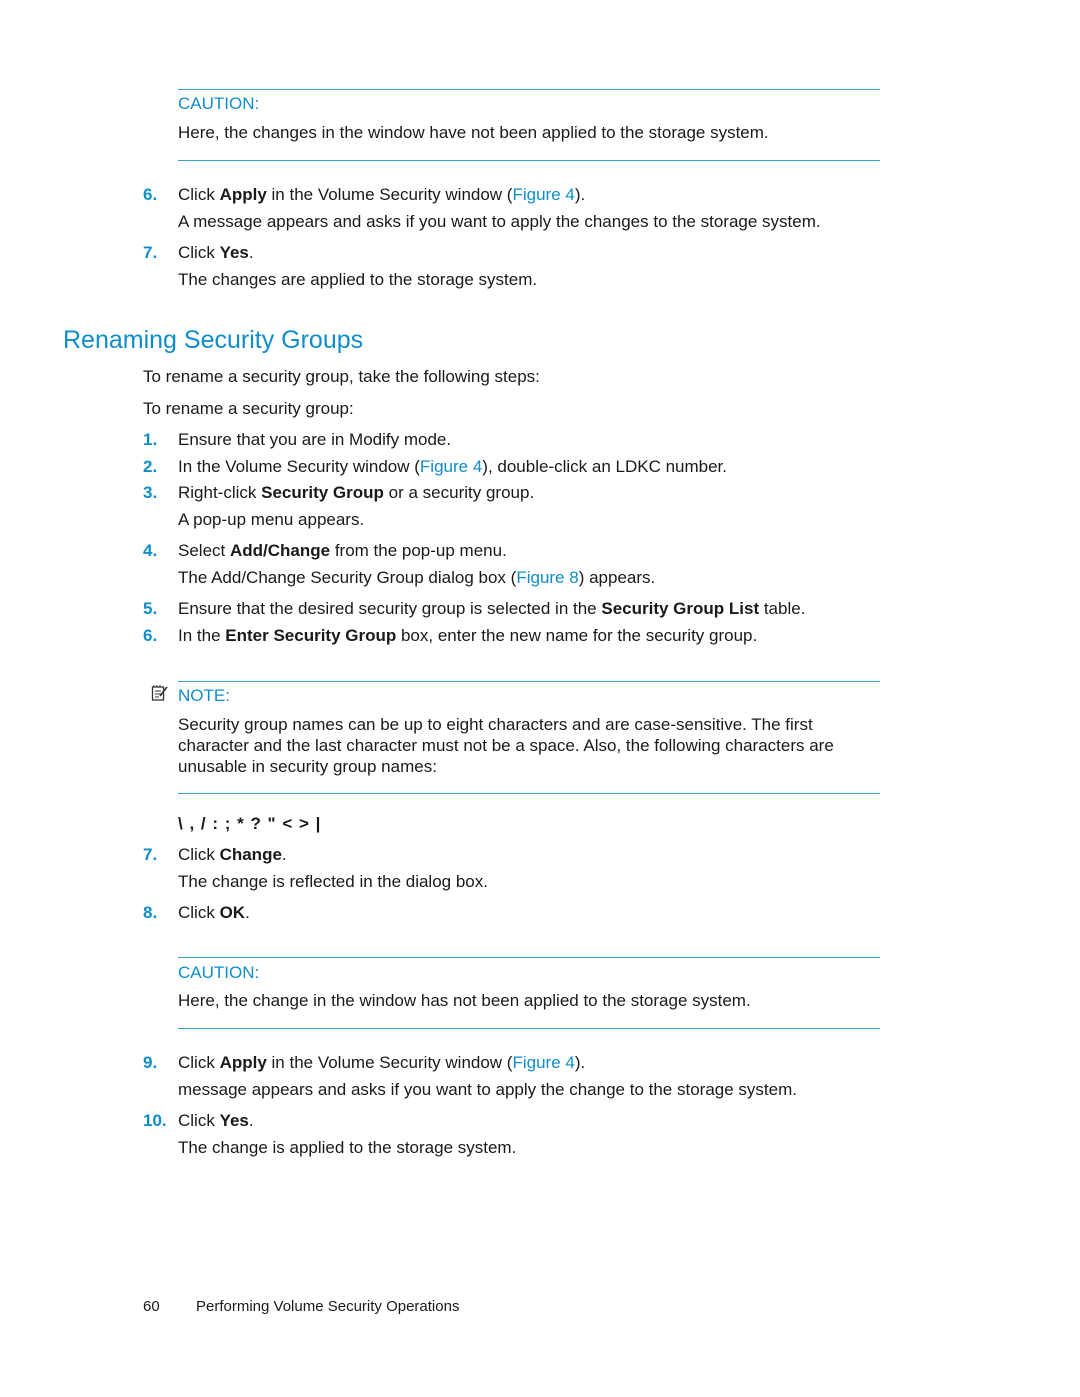 The height and width of the screenshot is (1397, 1080). Describe the element at coordinates (150, 608) in the screenshot. I see `step-number: 5.` at that location.